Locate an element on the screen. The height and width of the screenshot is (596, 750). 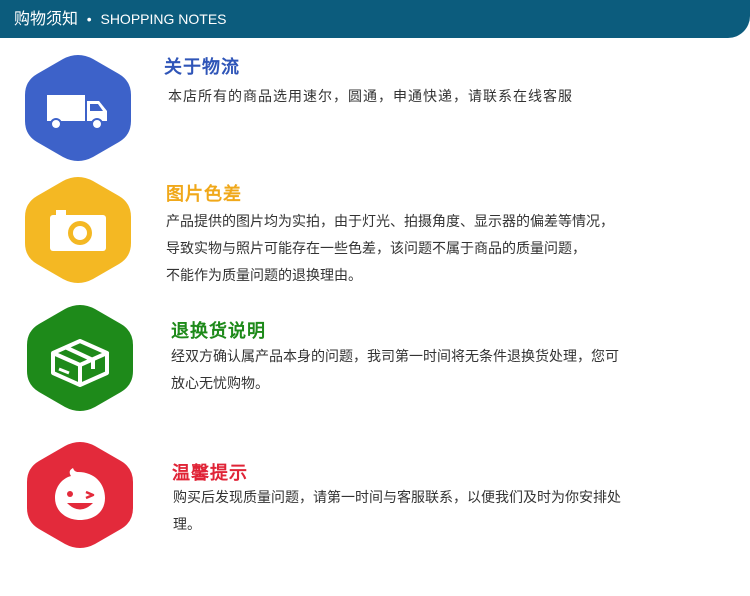
tips-badge is located at coordinates (80, 495).